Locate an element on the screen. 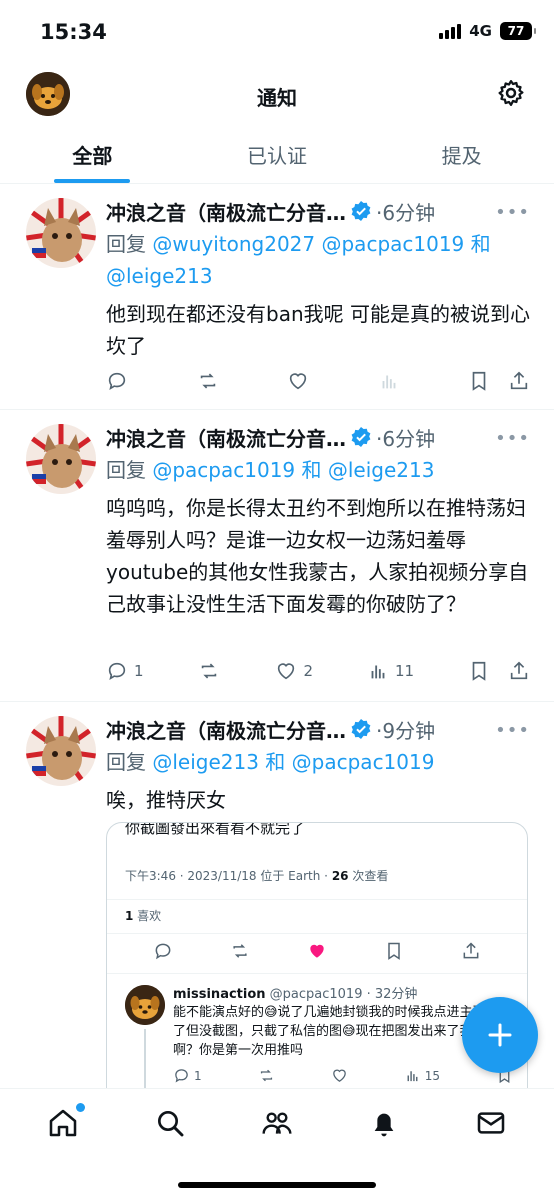  tweet-text: 他到现在都还没有ban我呢 可能是真的被说到心坎了 is located at coordinates (318, 330).